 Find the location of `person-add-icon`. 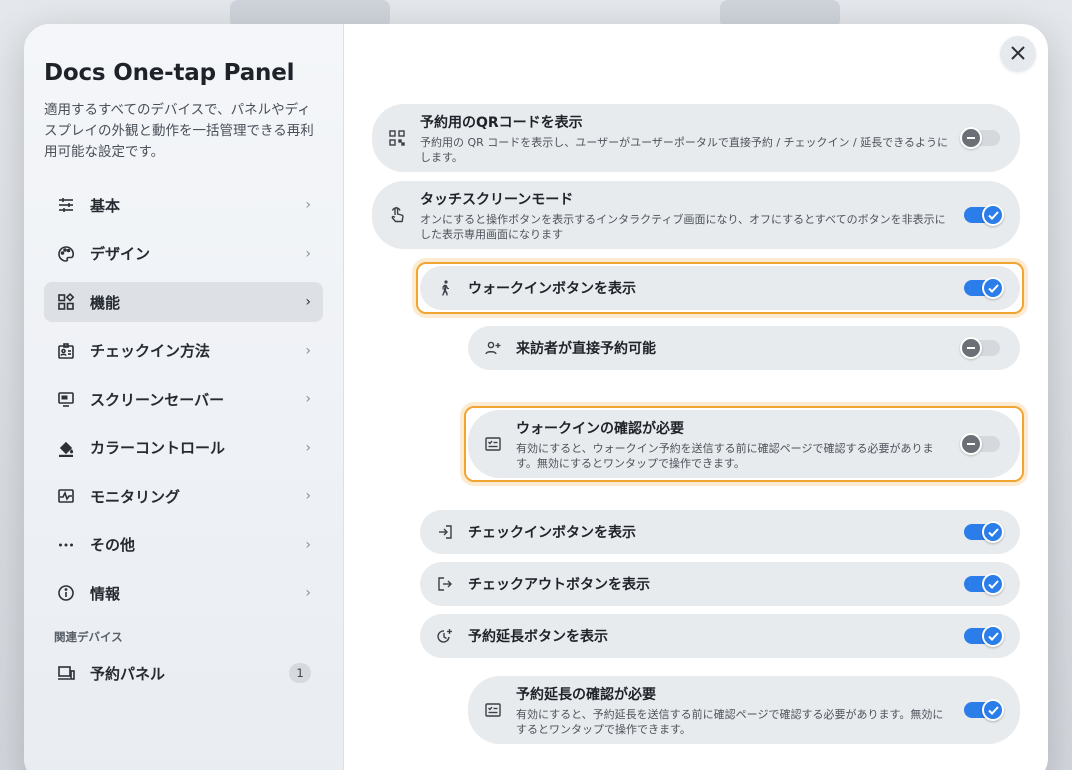

person-add-icon is located at coordinates (493, 348).